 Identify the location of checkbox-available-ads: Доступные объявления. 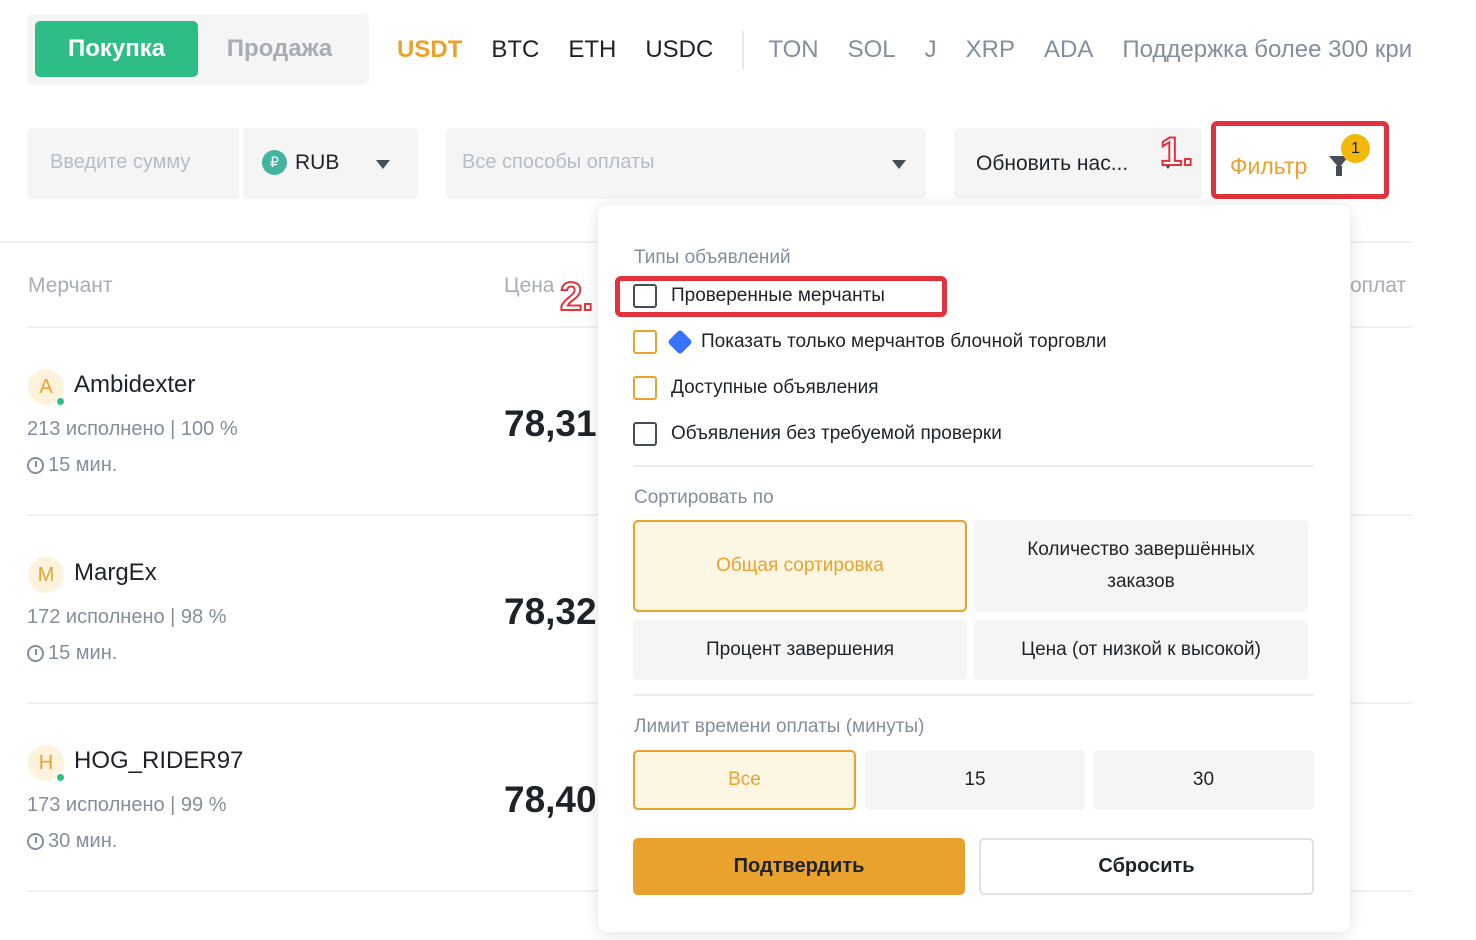
(756, 388).